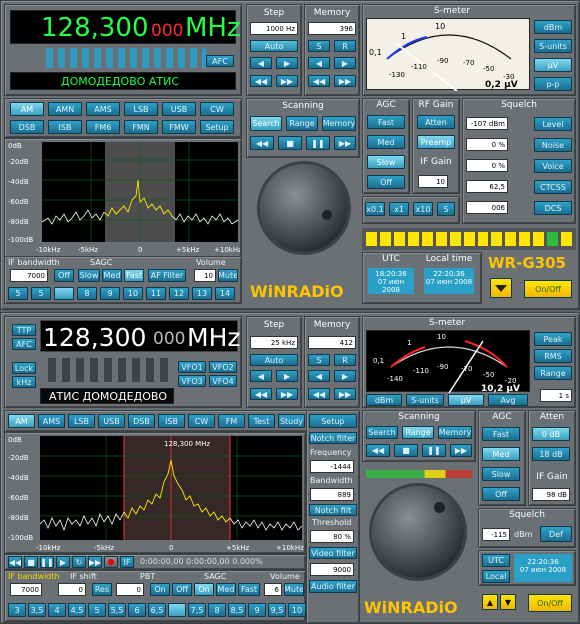 The width and height of the screenshot is (580, 624). What do you see at coordinates (117, 610) in the screenshot?
I see `bot-preset-5: 5,5` at bounding box center [117, 610].